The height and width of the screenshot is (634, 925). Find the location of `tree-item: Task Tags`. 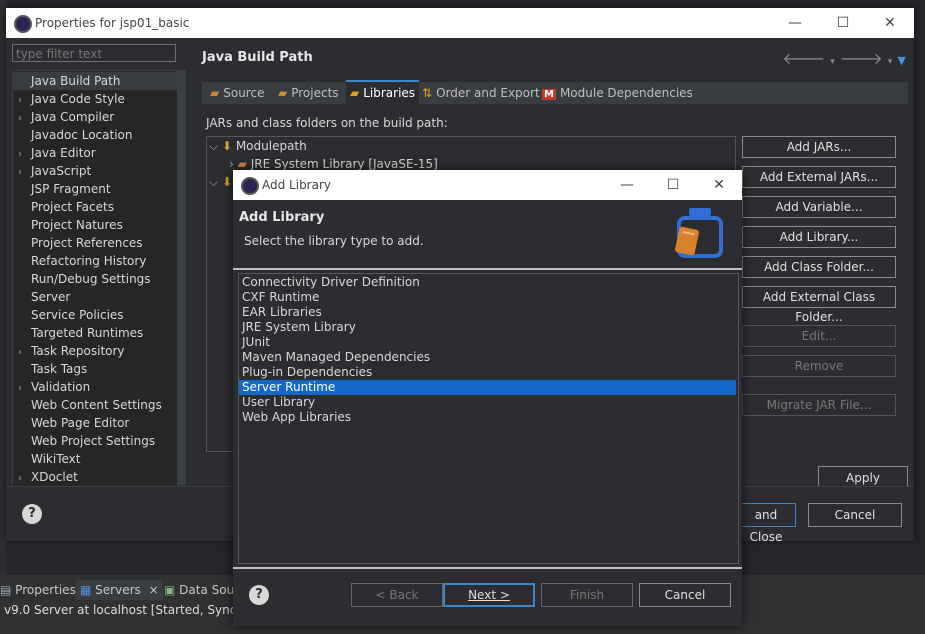

tree-item: Task Tags is located at coordinates (95, 369).